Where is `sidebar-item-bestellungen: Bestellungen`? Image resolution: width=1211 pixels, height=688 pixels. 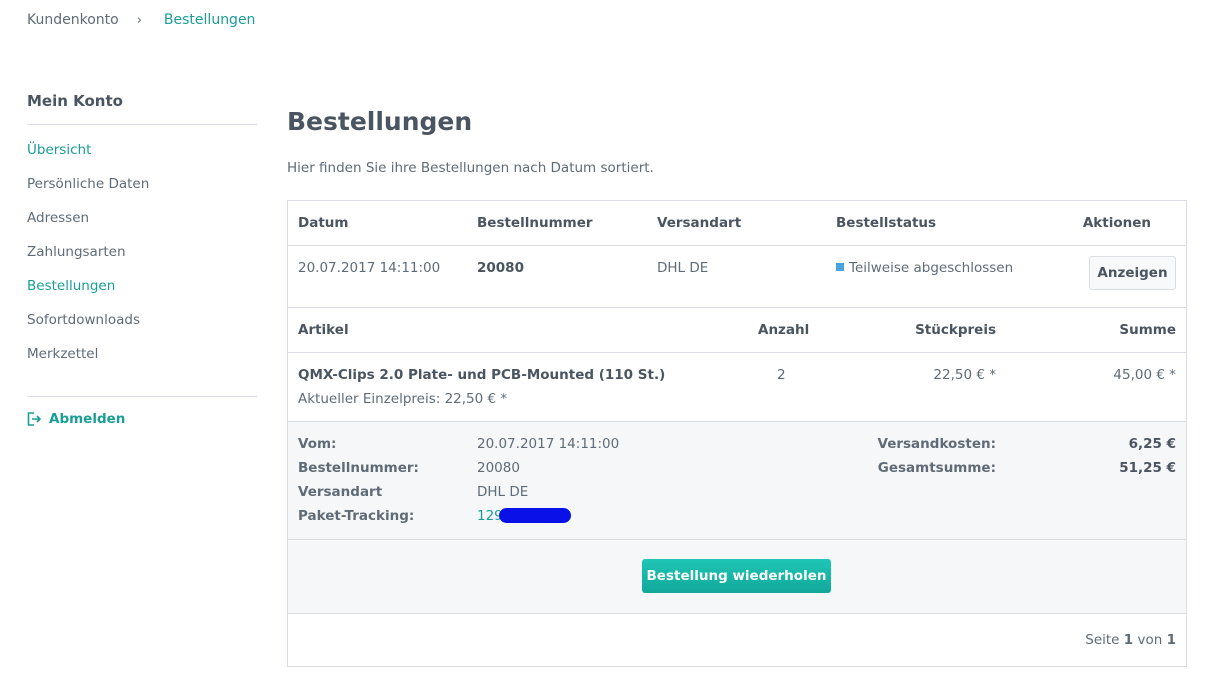
sidebar-item-bestellungen: Bestellungen is located at coordinates (142, 295).